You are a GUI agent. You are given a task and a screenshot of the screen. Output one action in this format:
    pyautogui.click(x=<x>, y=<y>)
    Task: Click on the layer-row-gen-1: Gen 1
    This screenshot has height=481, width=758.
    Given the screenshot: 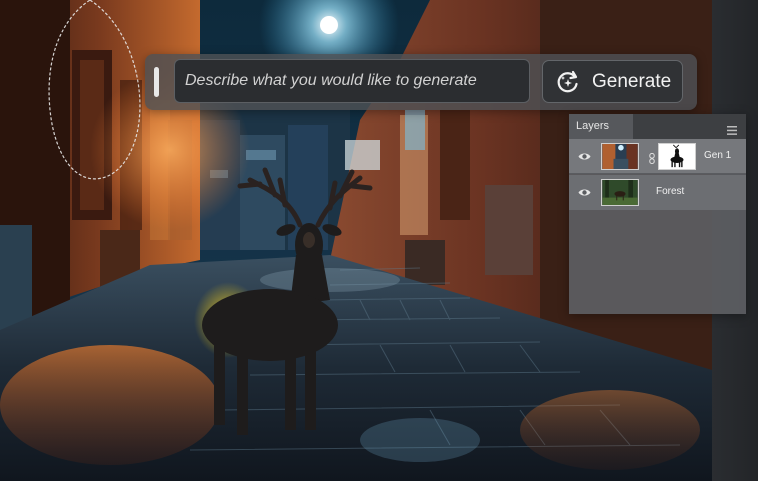 What is the action you would take?
    pyautogui.click(x=657, y=156)
    